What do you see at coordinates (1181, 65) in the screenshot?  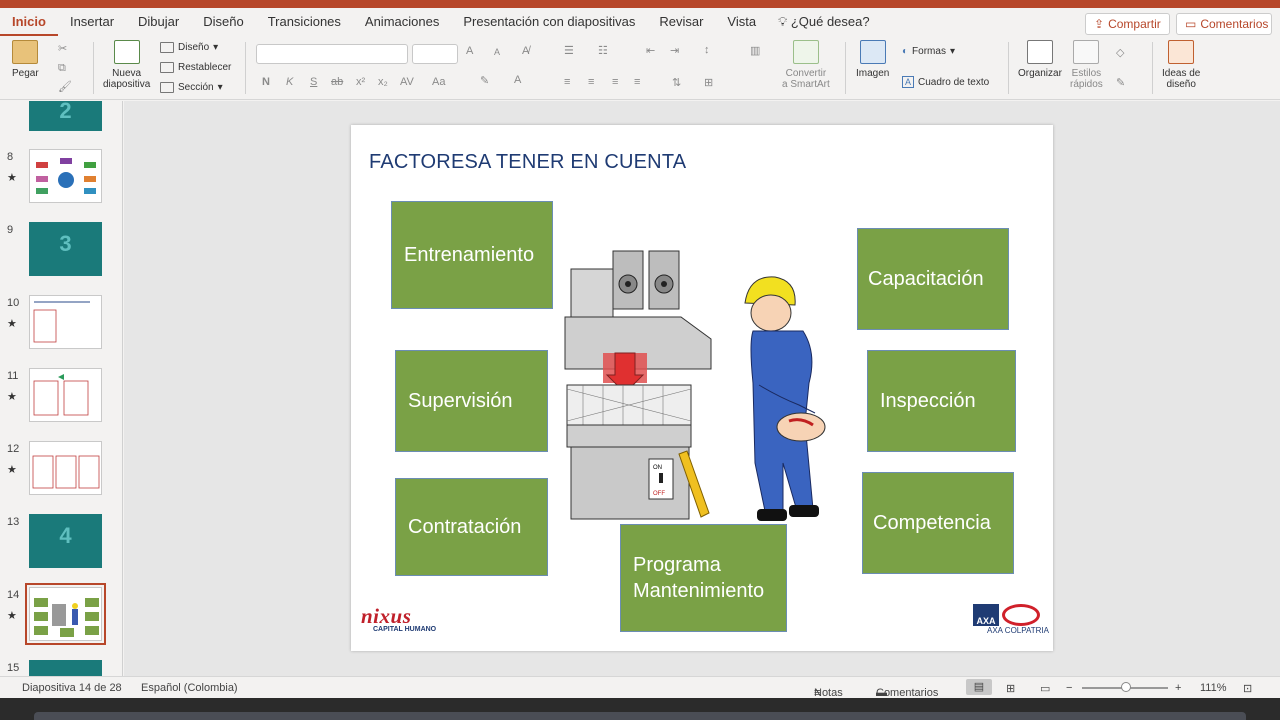 I see `design-ideas-button: Ideas de diseño` at bounding box center [1181, 65].